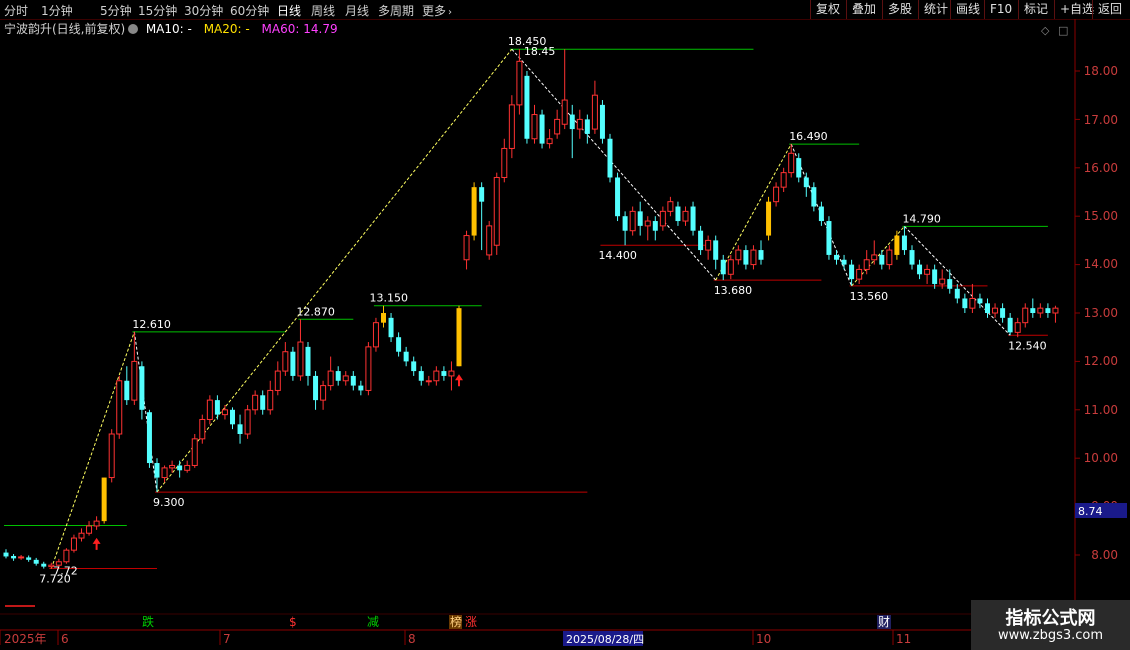  What do you see at coordinates (471, 621) in the screenshot?
I see `marker-zhang: 涨` at bounding box center [471, 621].